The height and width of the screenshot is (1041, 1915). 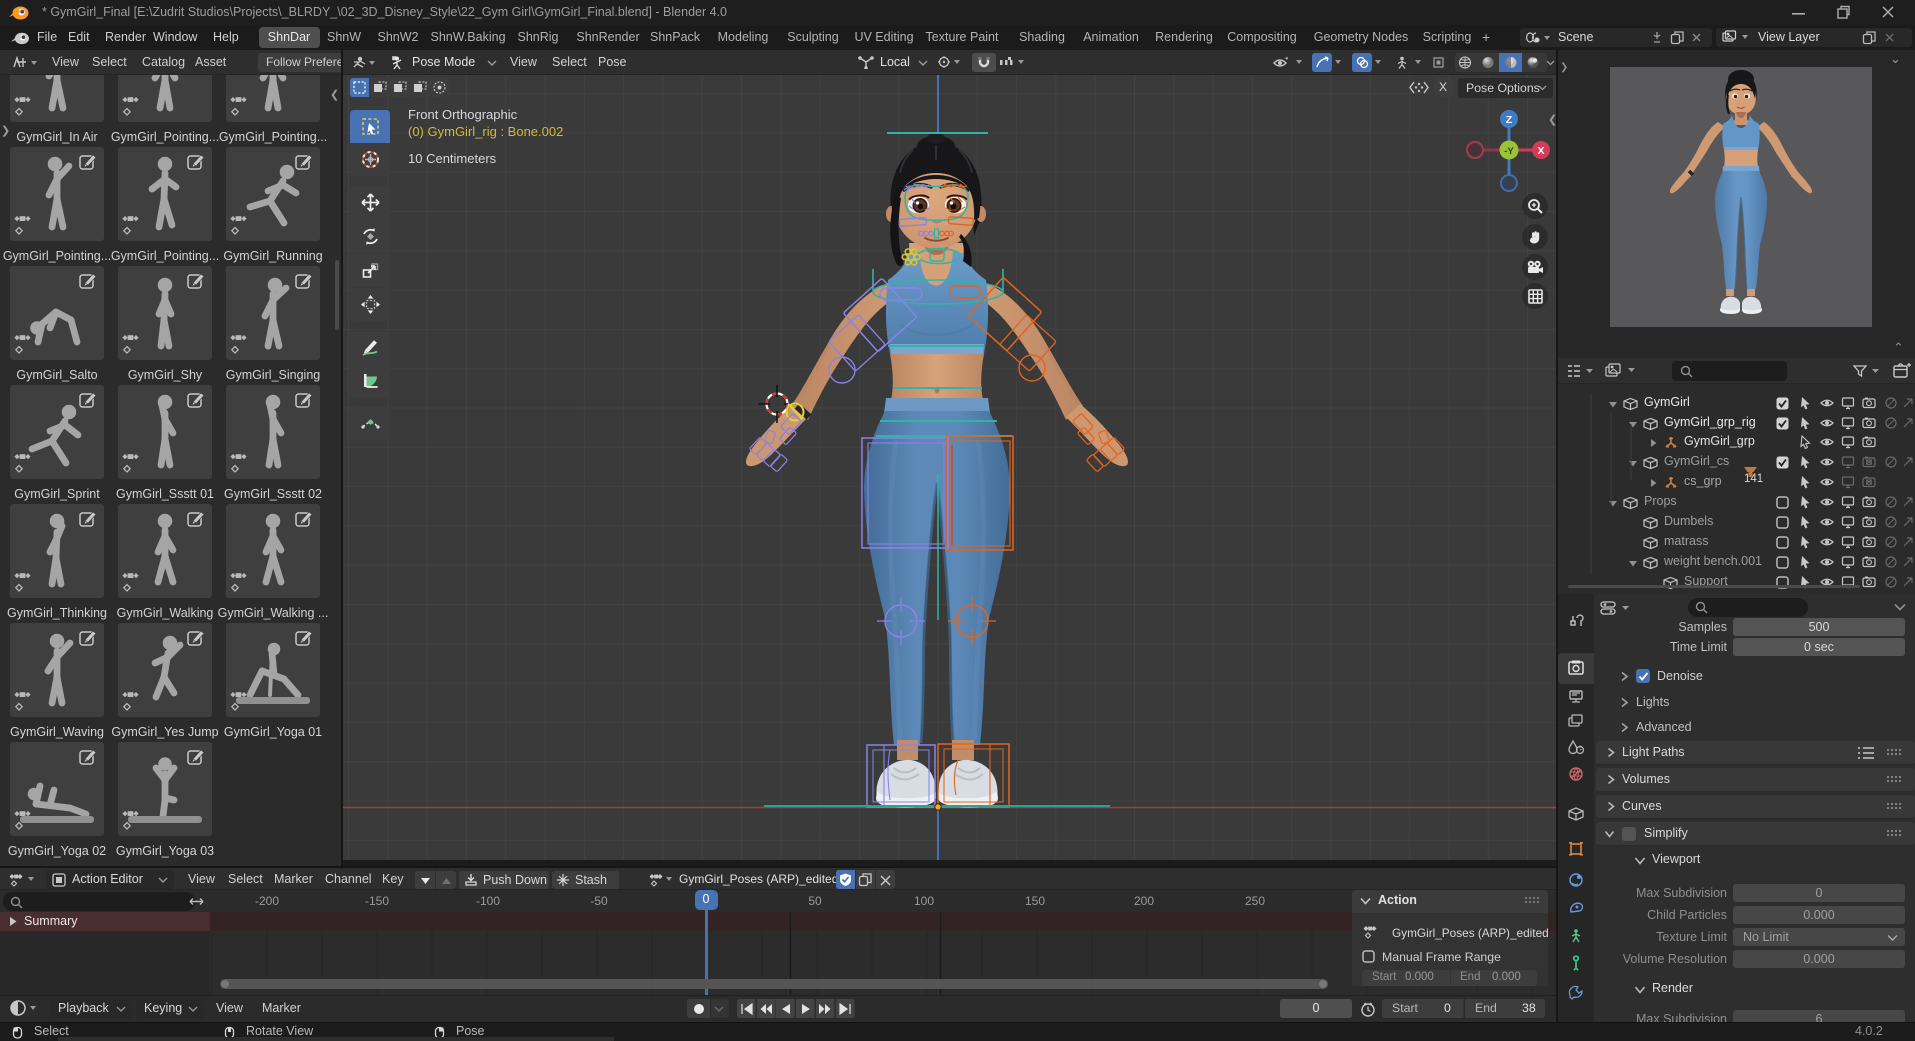 I want to click on svg-text: Z, so click(x=1509, y=120).